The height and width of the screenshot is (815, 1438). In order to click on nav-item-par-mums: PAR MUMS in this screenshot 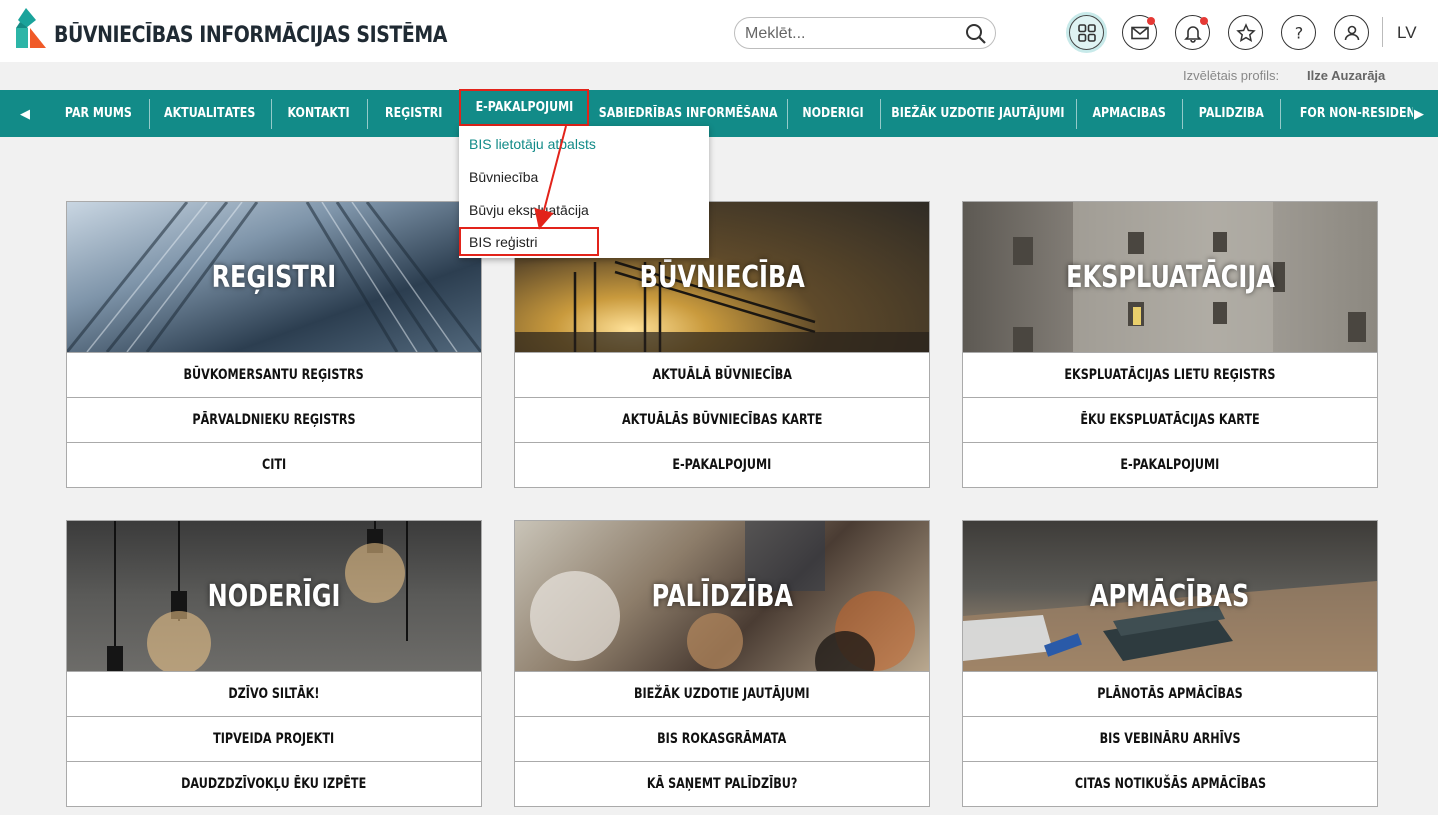, I will do `click(98, 113)`.